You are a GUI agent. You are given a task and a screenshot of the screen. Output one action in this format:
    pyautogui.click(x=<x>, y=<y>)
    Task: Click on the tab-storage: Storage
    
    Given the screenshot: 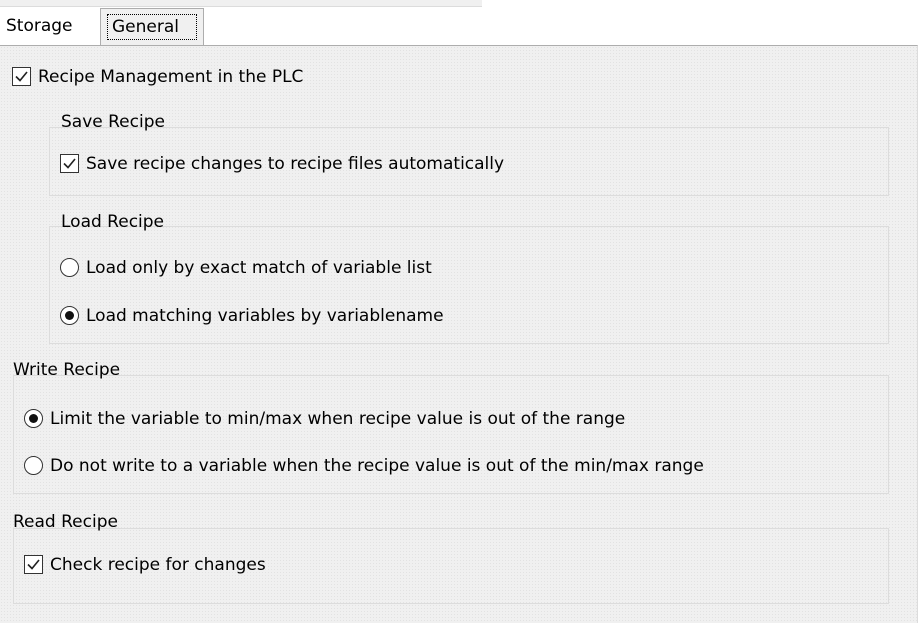 What is the action you would take?
    pyautogui.click(x=51, y=27)
    